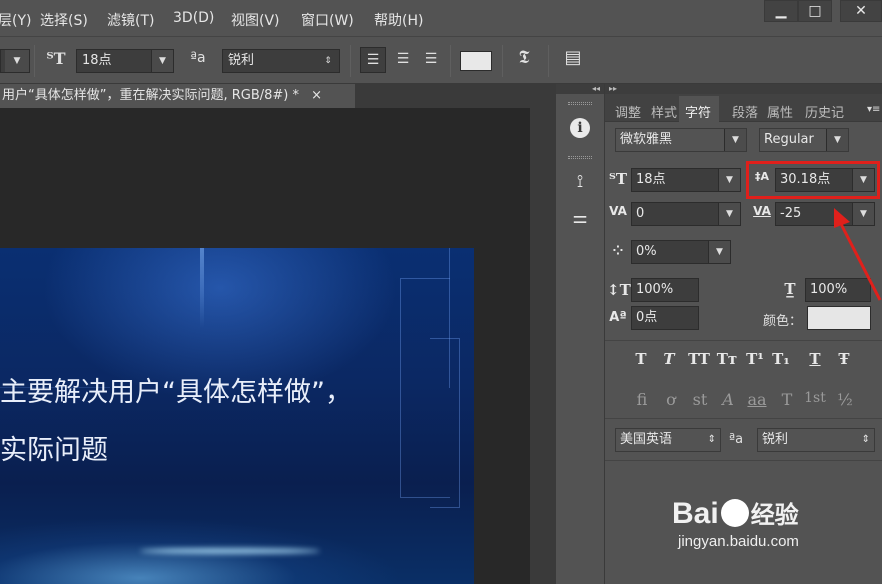  Describe the element at coordinates (651, 179) in the screenshot. I see `font-size-value: 18点` at that location.